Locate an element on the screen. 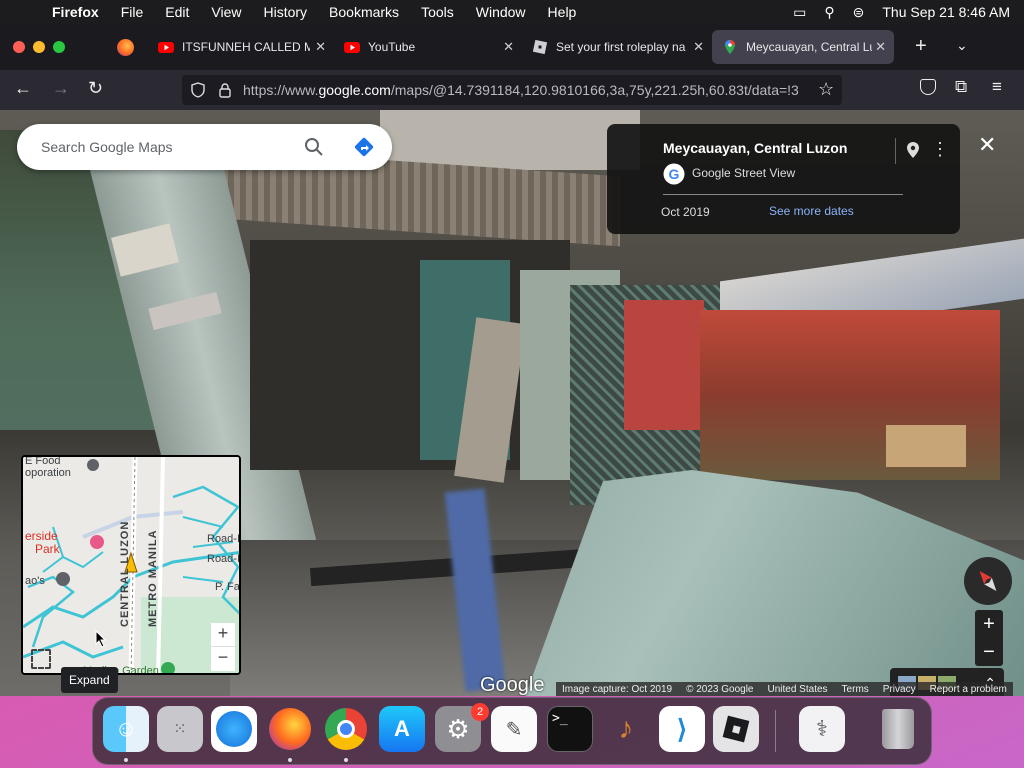 The image size is (1024, 768). zoom-in-button: + is located at coordinates (989, 624).